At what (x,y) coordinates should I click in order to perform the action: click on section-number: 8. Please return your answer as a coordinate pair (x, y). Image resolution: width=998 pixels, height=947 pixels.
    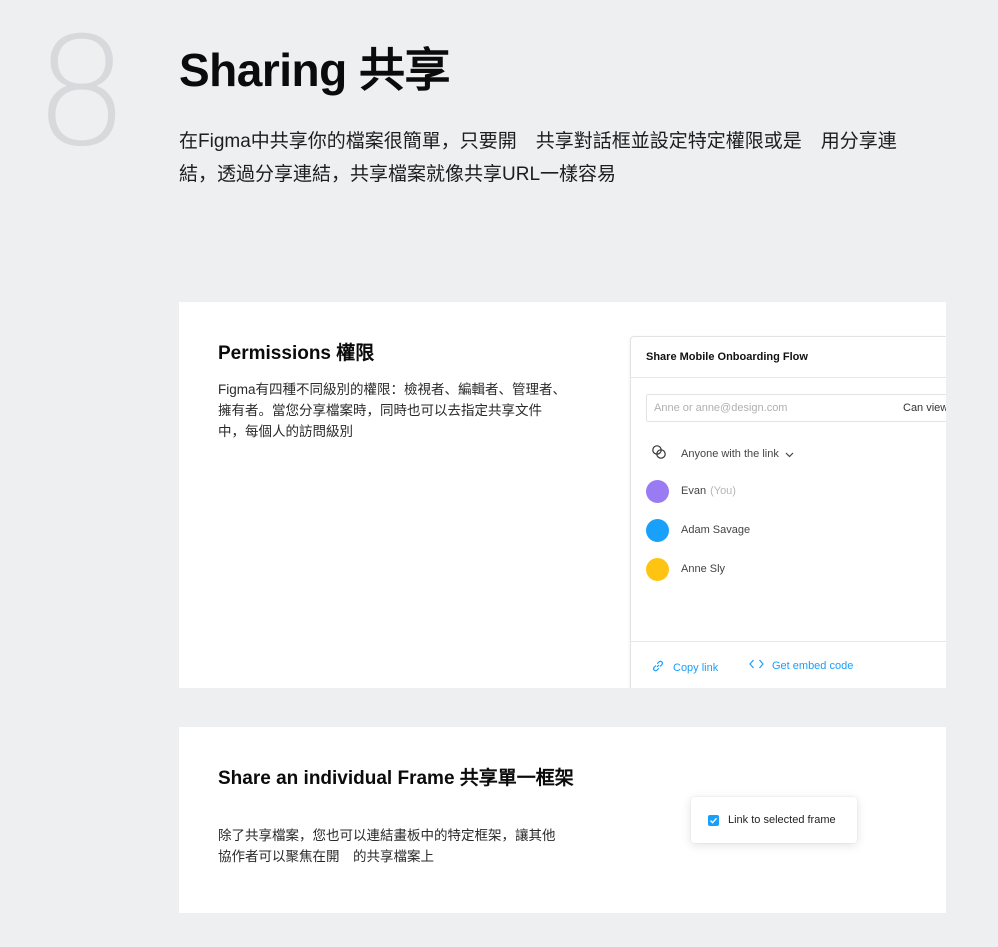
    Looking at the image, I should click on (81, 93).